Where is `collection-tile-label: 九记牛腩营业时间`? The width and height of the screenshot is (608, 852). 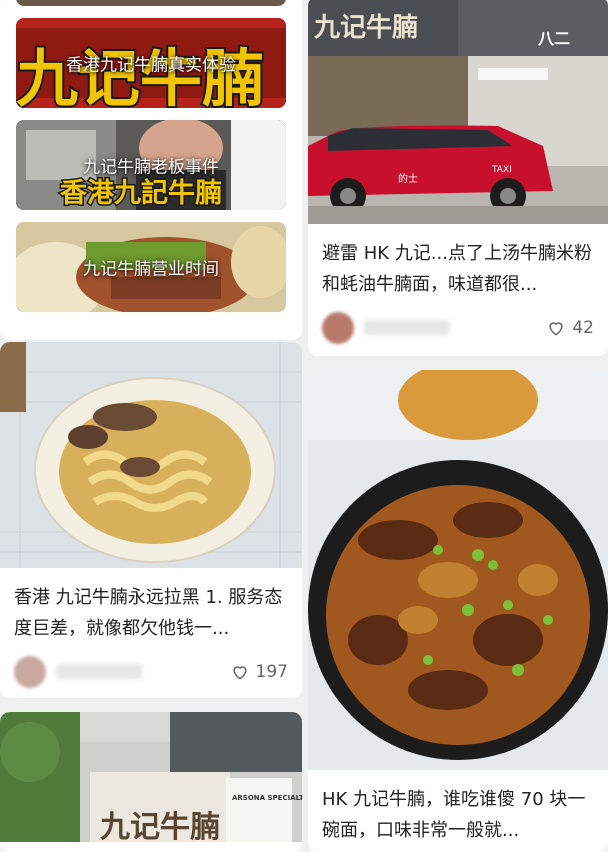
collection-tile-label: 九记牛腩营业时间 is located at coordinates (151, 269).